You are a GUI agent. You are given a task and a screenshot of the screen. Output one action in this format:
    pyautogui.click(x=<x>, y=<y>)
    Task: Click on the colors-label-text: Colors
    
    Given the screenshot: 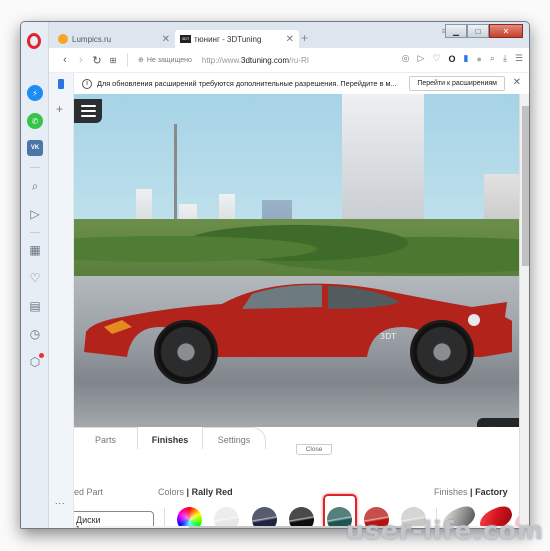 What is the action you would take?
    pyautogui.click(x=171, y=492)
    